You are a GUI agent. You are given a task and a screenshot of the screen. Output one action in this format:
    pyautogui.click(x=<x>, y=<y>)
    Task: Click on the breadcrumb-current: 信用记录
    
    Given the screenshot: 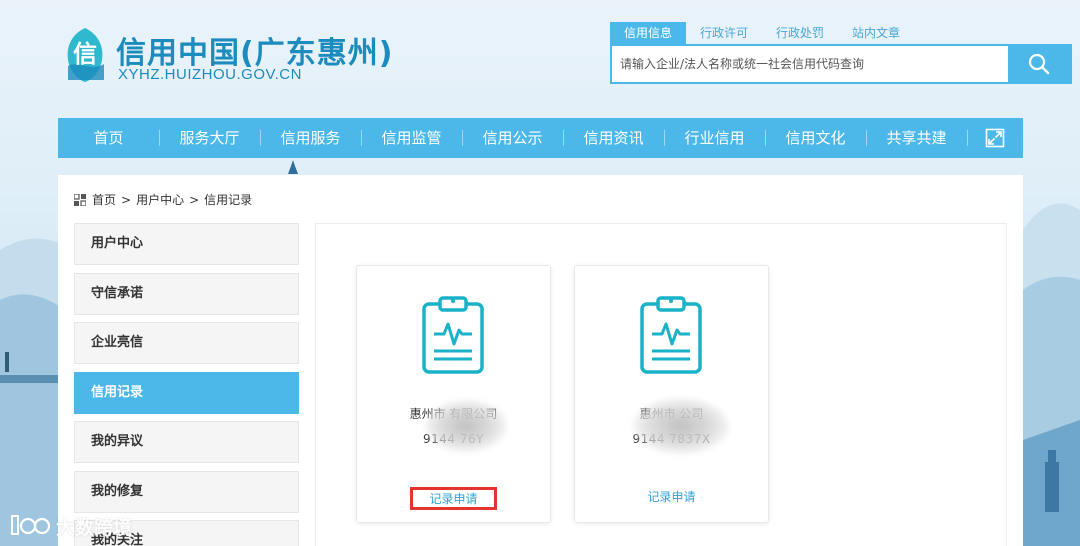 What is the action you would take?
    pyautogui.click(x=228, y=200)
    